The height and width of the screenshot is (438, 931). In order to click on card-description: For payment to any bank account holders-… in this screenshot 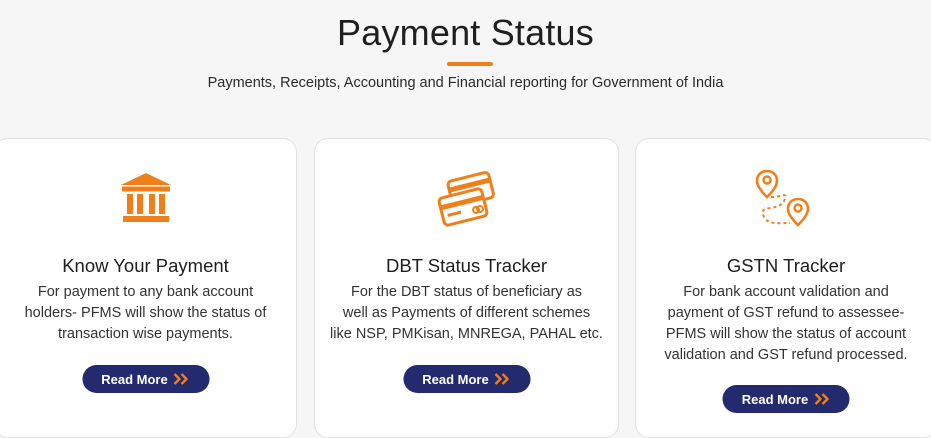, I will do `click(148, 313)`.